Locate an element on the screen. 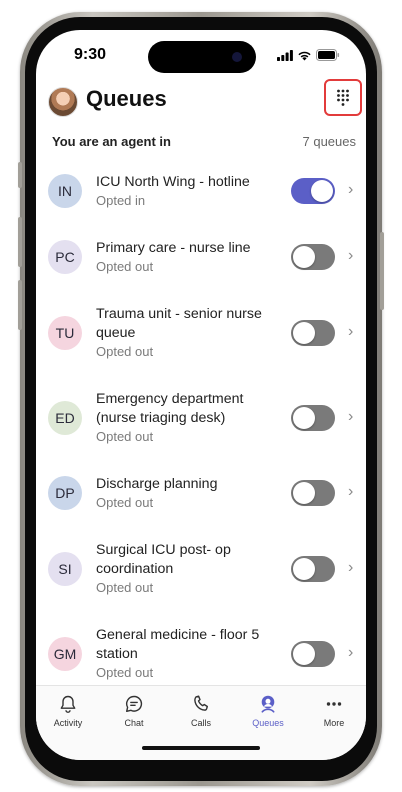 The image size is (402, 792). tab-label: Calls is located at coordinates (200, 723).